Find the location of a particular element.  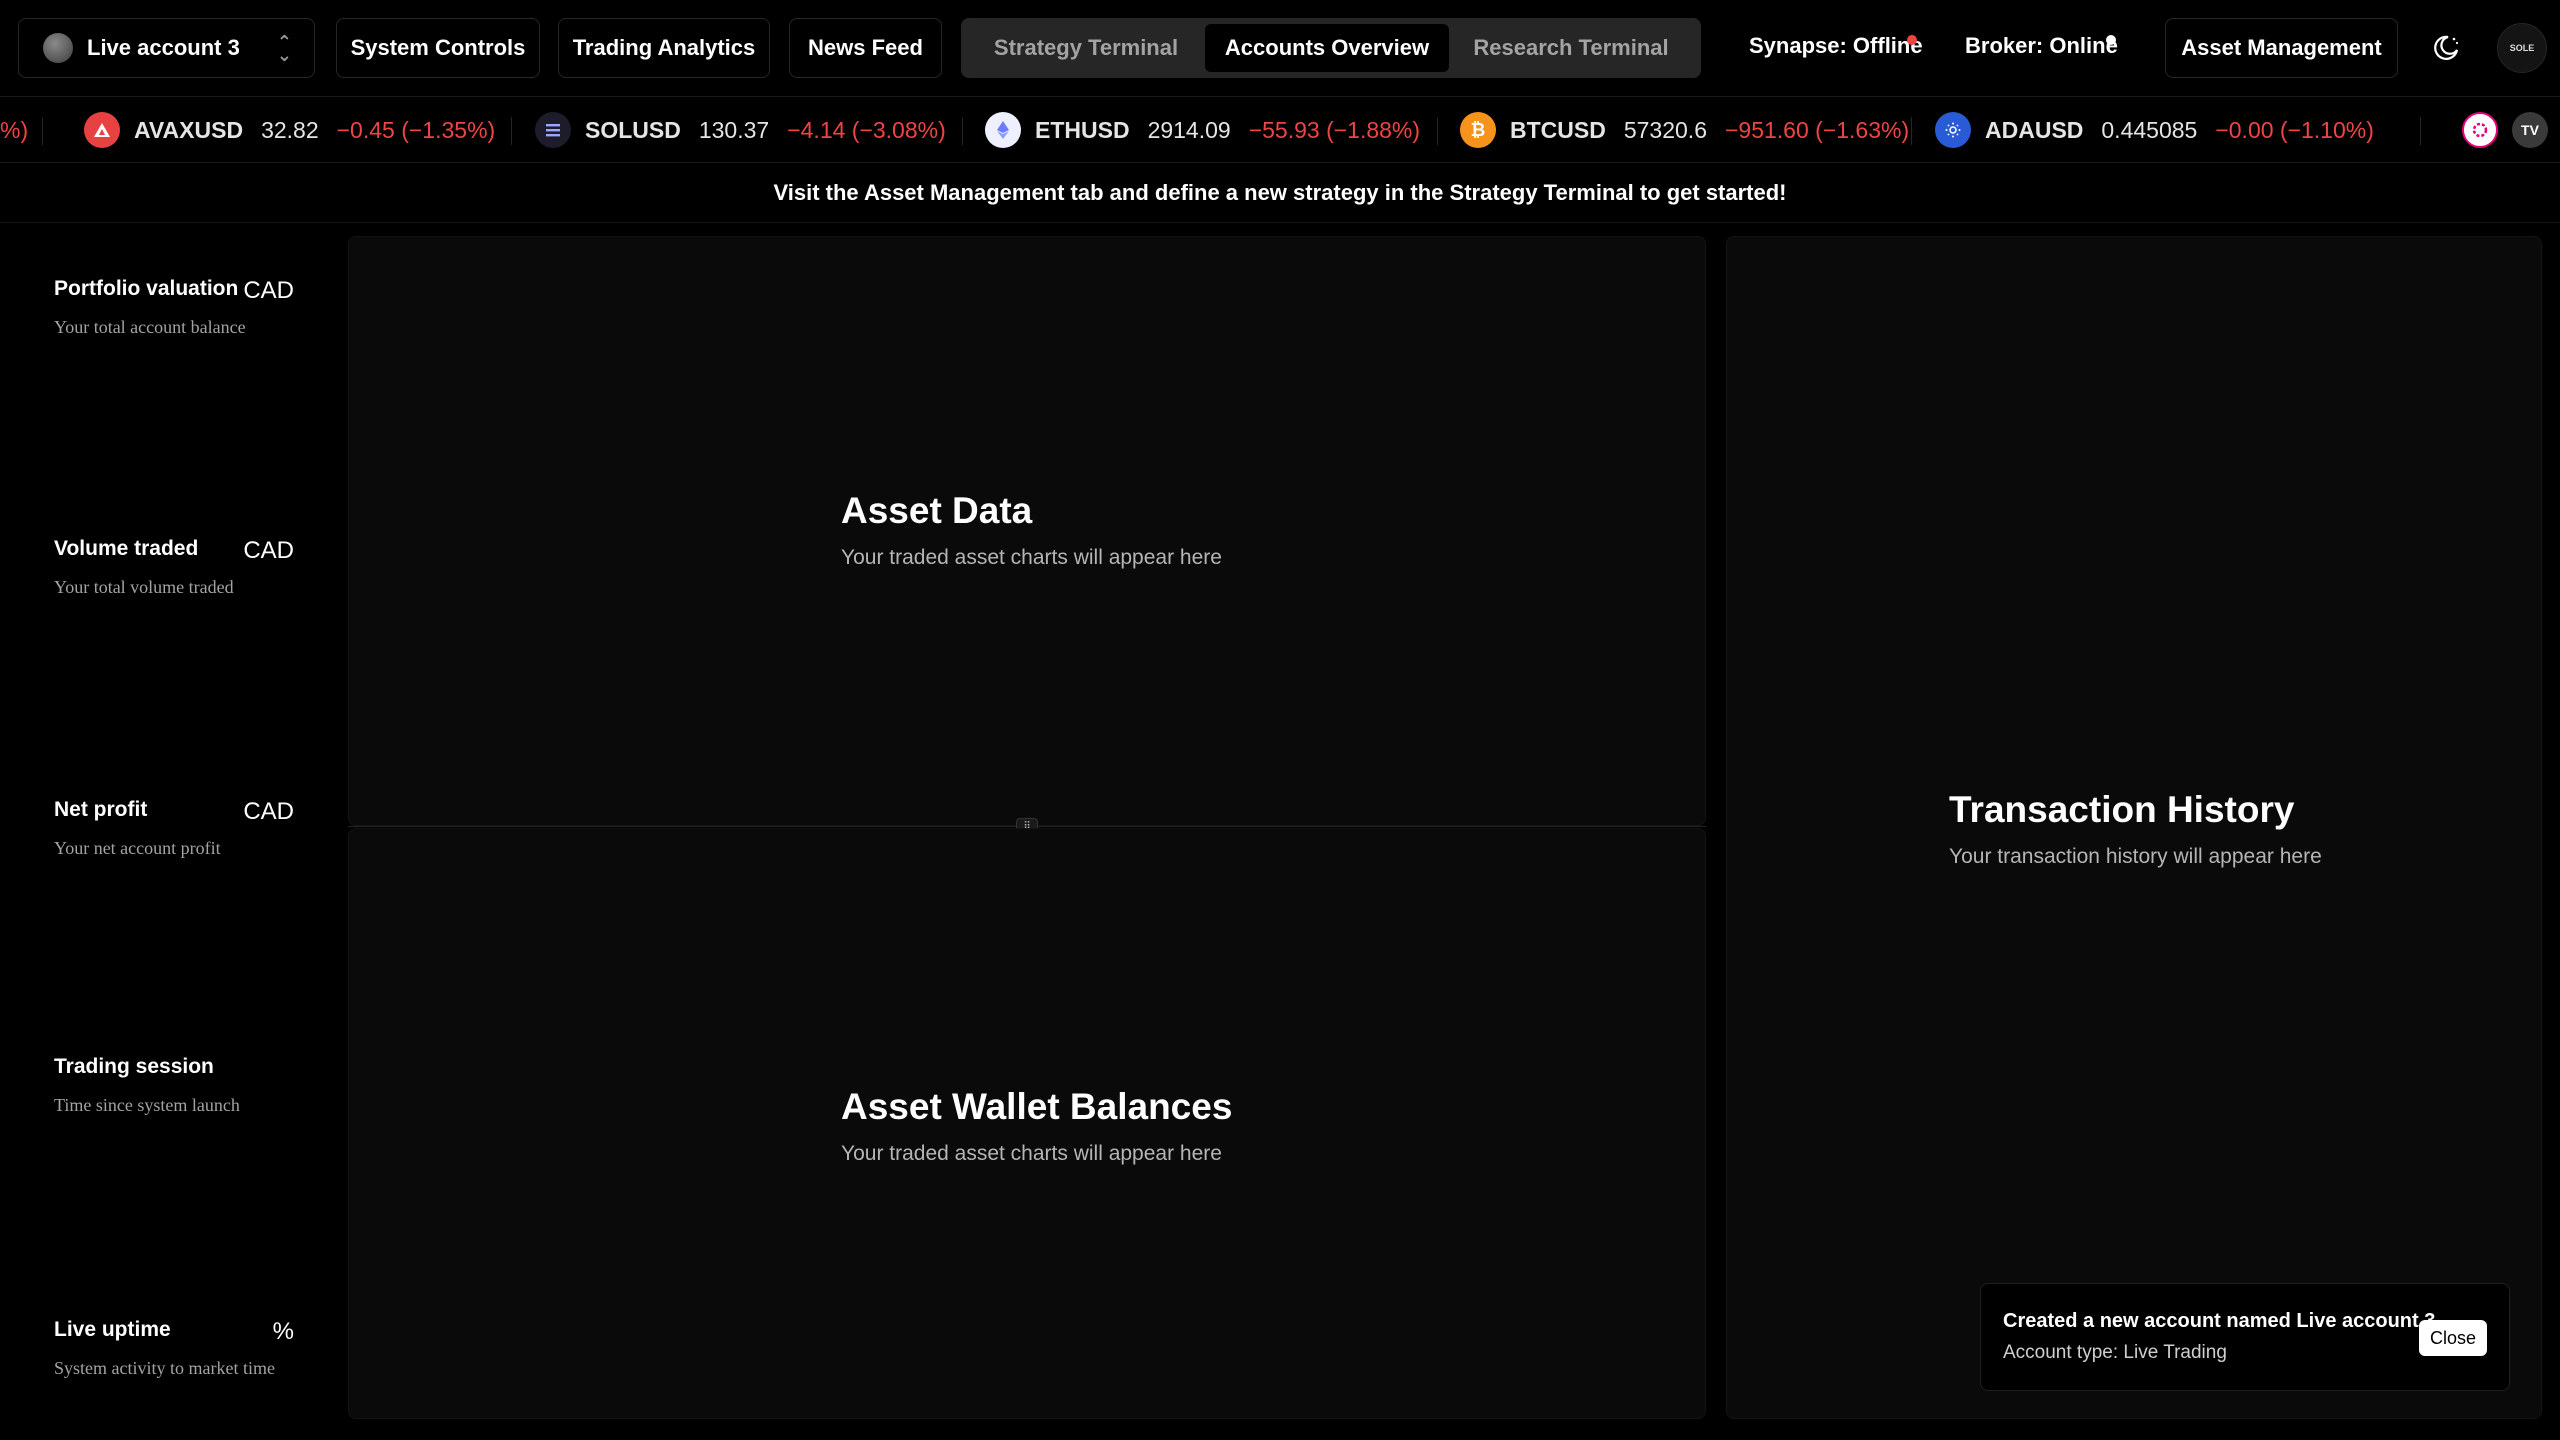

offline-status-dot is located at coordinates (1912, 40).